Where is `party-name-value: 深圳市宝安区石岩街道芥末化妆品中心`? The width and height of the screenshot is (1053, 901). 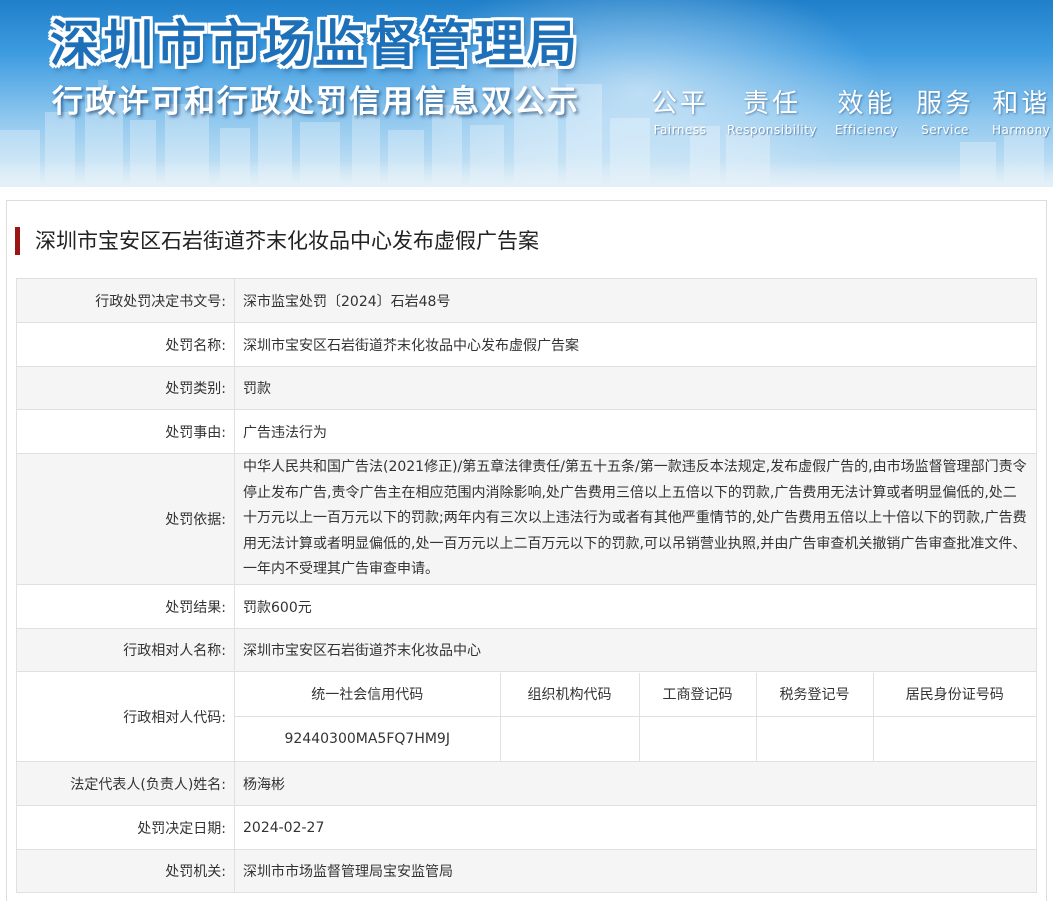 party-name-value: 深圳市宝安区石岩街道芥末化妆品中心 is located at coordinates (635, 650).